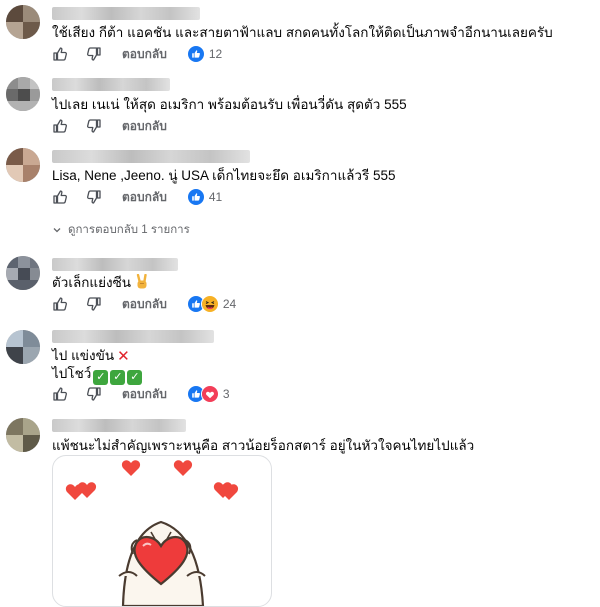 The width and height of the screenshot is (600, 607). I want to click on comment-line-1: ไป แข่งขัน ✕, so click(97, 356).